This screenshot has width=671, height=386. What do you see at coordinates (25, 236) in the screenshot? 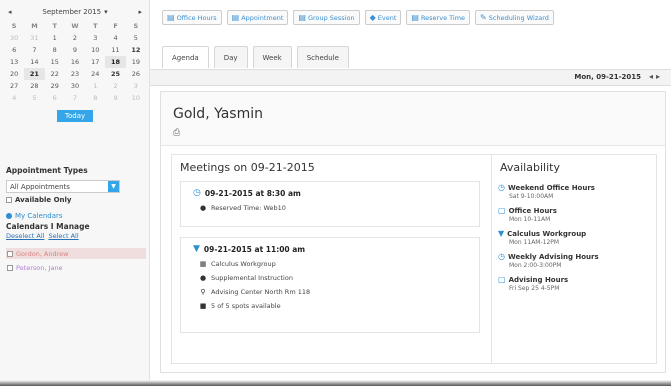
I see `deselect-all-link: Deselect All` at bounding box center [25, 236].